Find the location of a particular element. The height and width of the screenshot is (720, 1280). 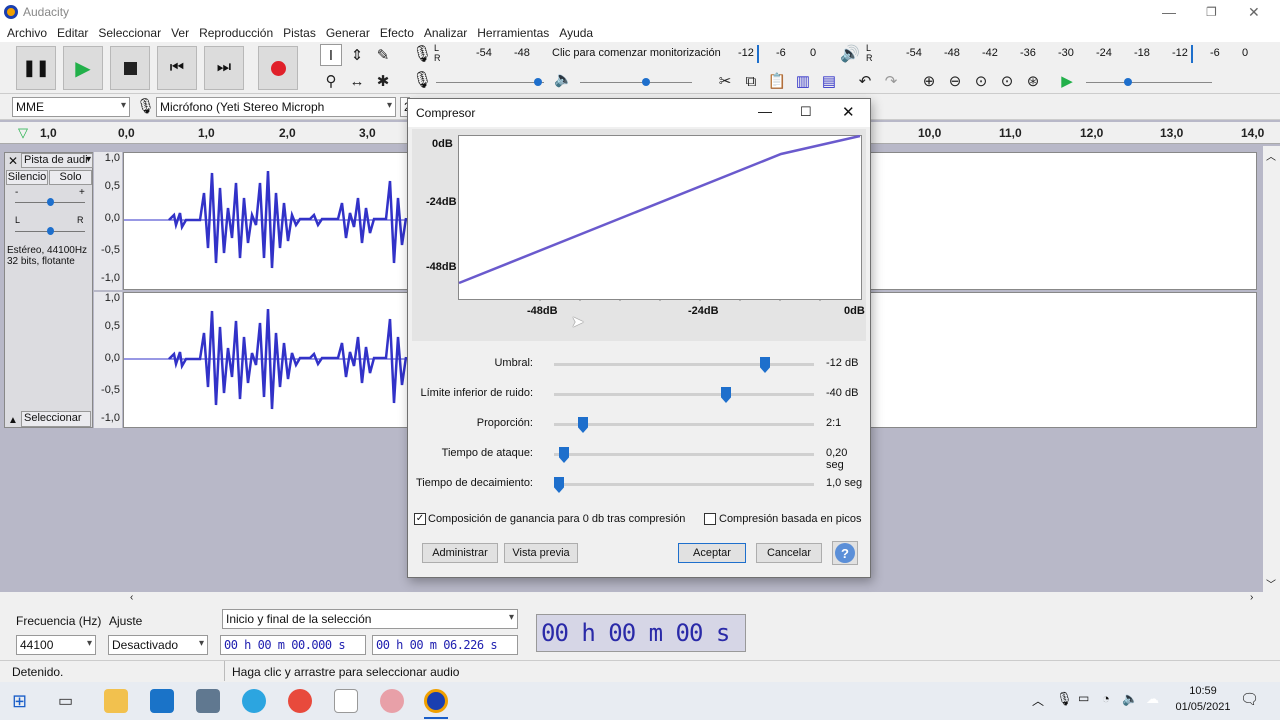

attack-time-thumb is located at coordinates (564, 455).